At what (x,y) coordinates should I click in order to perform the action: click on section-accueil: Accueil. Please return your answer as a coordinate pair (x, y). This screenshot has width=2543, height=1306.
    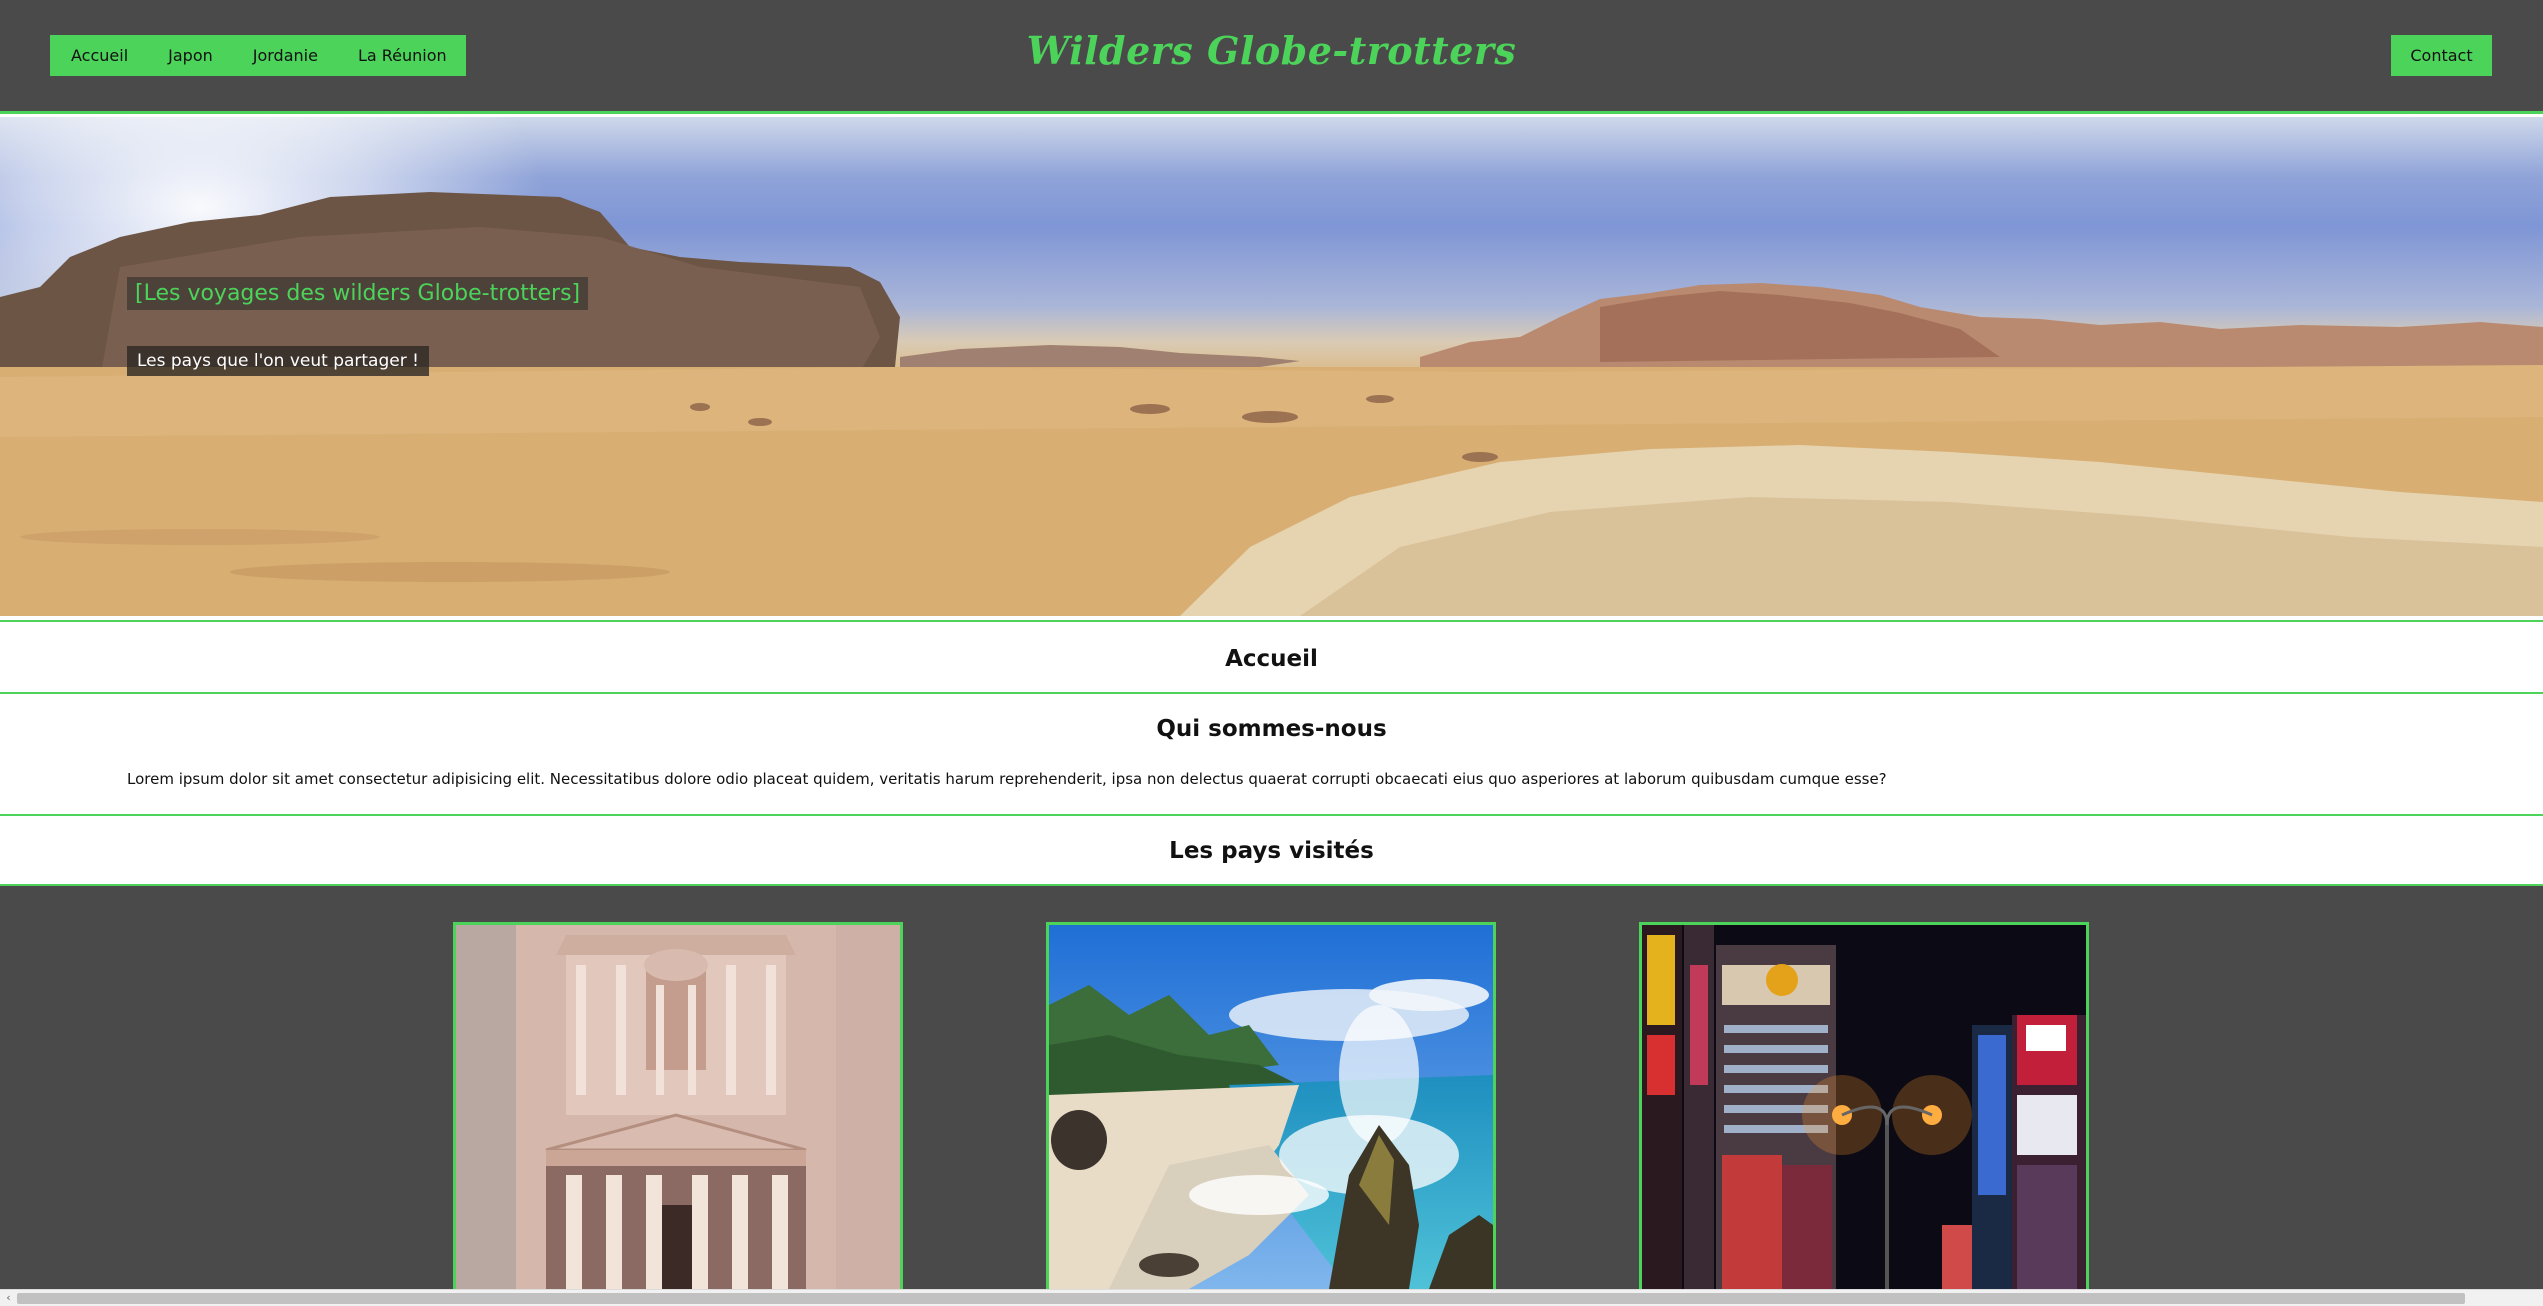
    Looking at the image, I should click on (1271, 656).